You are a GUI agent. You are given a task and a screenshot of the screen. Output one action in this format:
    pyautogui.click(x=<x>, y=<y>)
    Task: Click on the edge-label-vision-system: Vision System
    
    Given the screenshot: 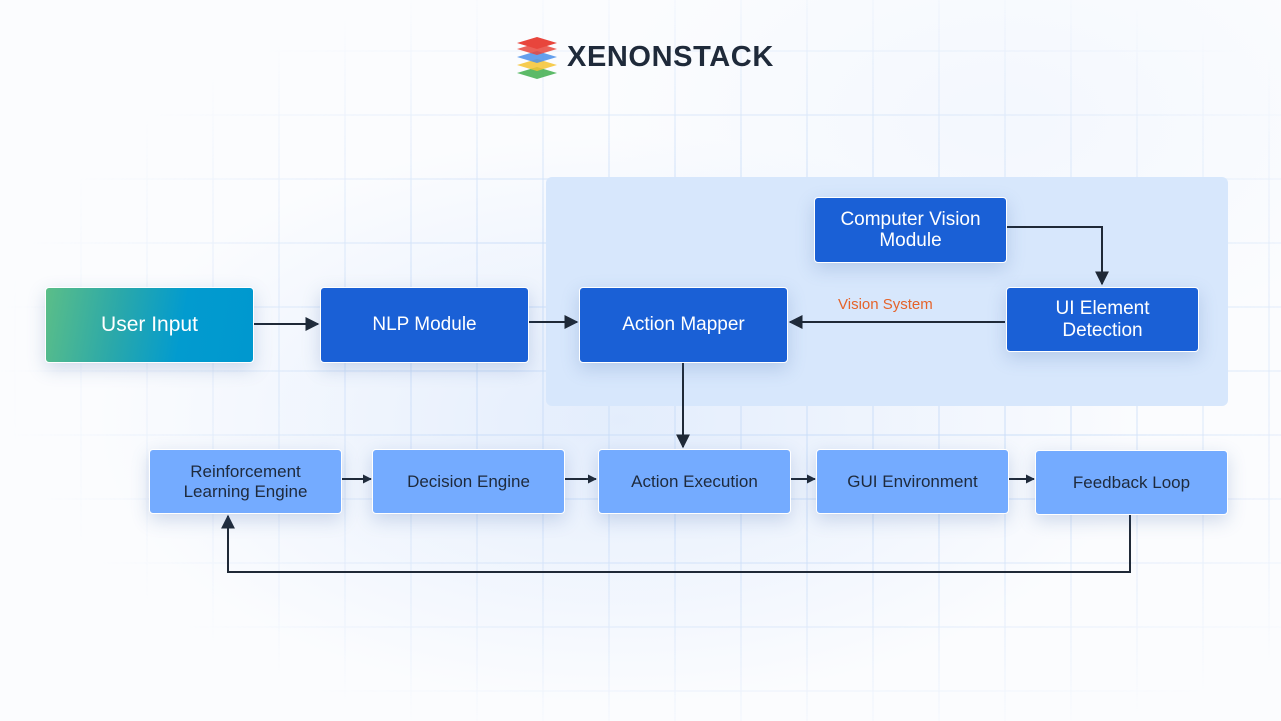 What is the action you would take?
    pyautogui.click(x=885, y=304)
    